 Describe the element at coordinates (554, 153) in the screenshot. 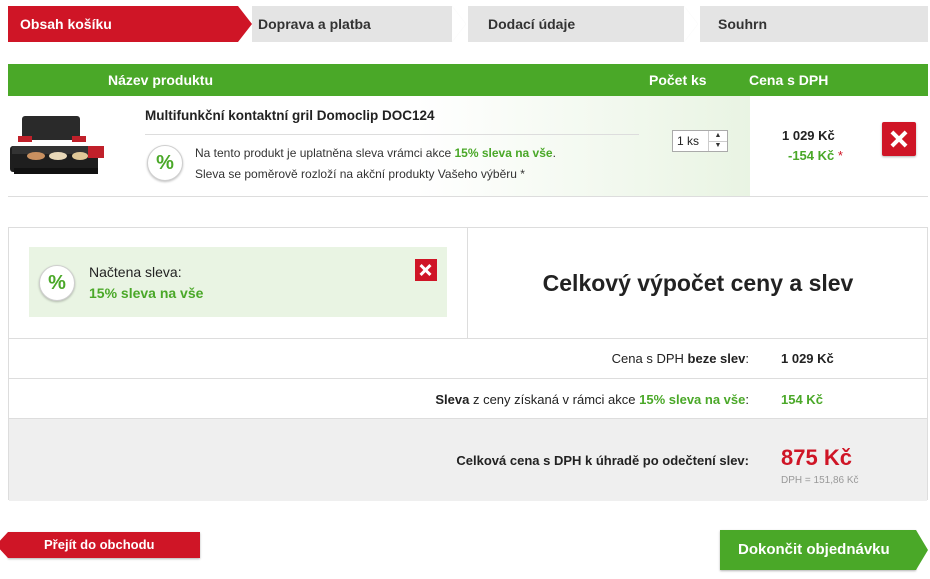

I see `discount-text-suffix: .` at that location.